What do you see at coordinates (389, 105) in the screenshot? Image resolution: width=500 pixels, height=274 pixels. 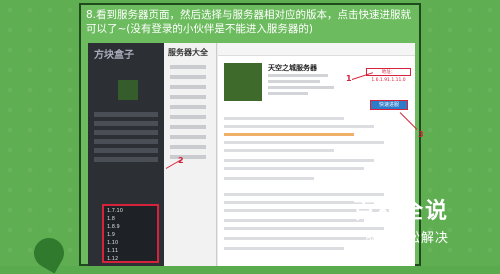 I see `quick-join-button: 快速进服` at bounding box center [389, 105].